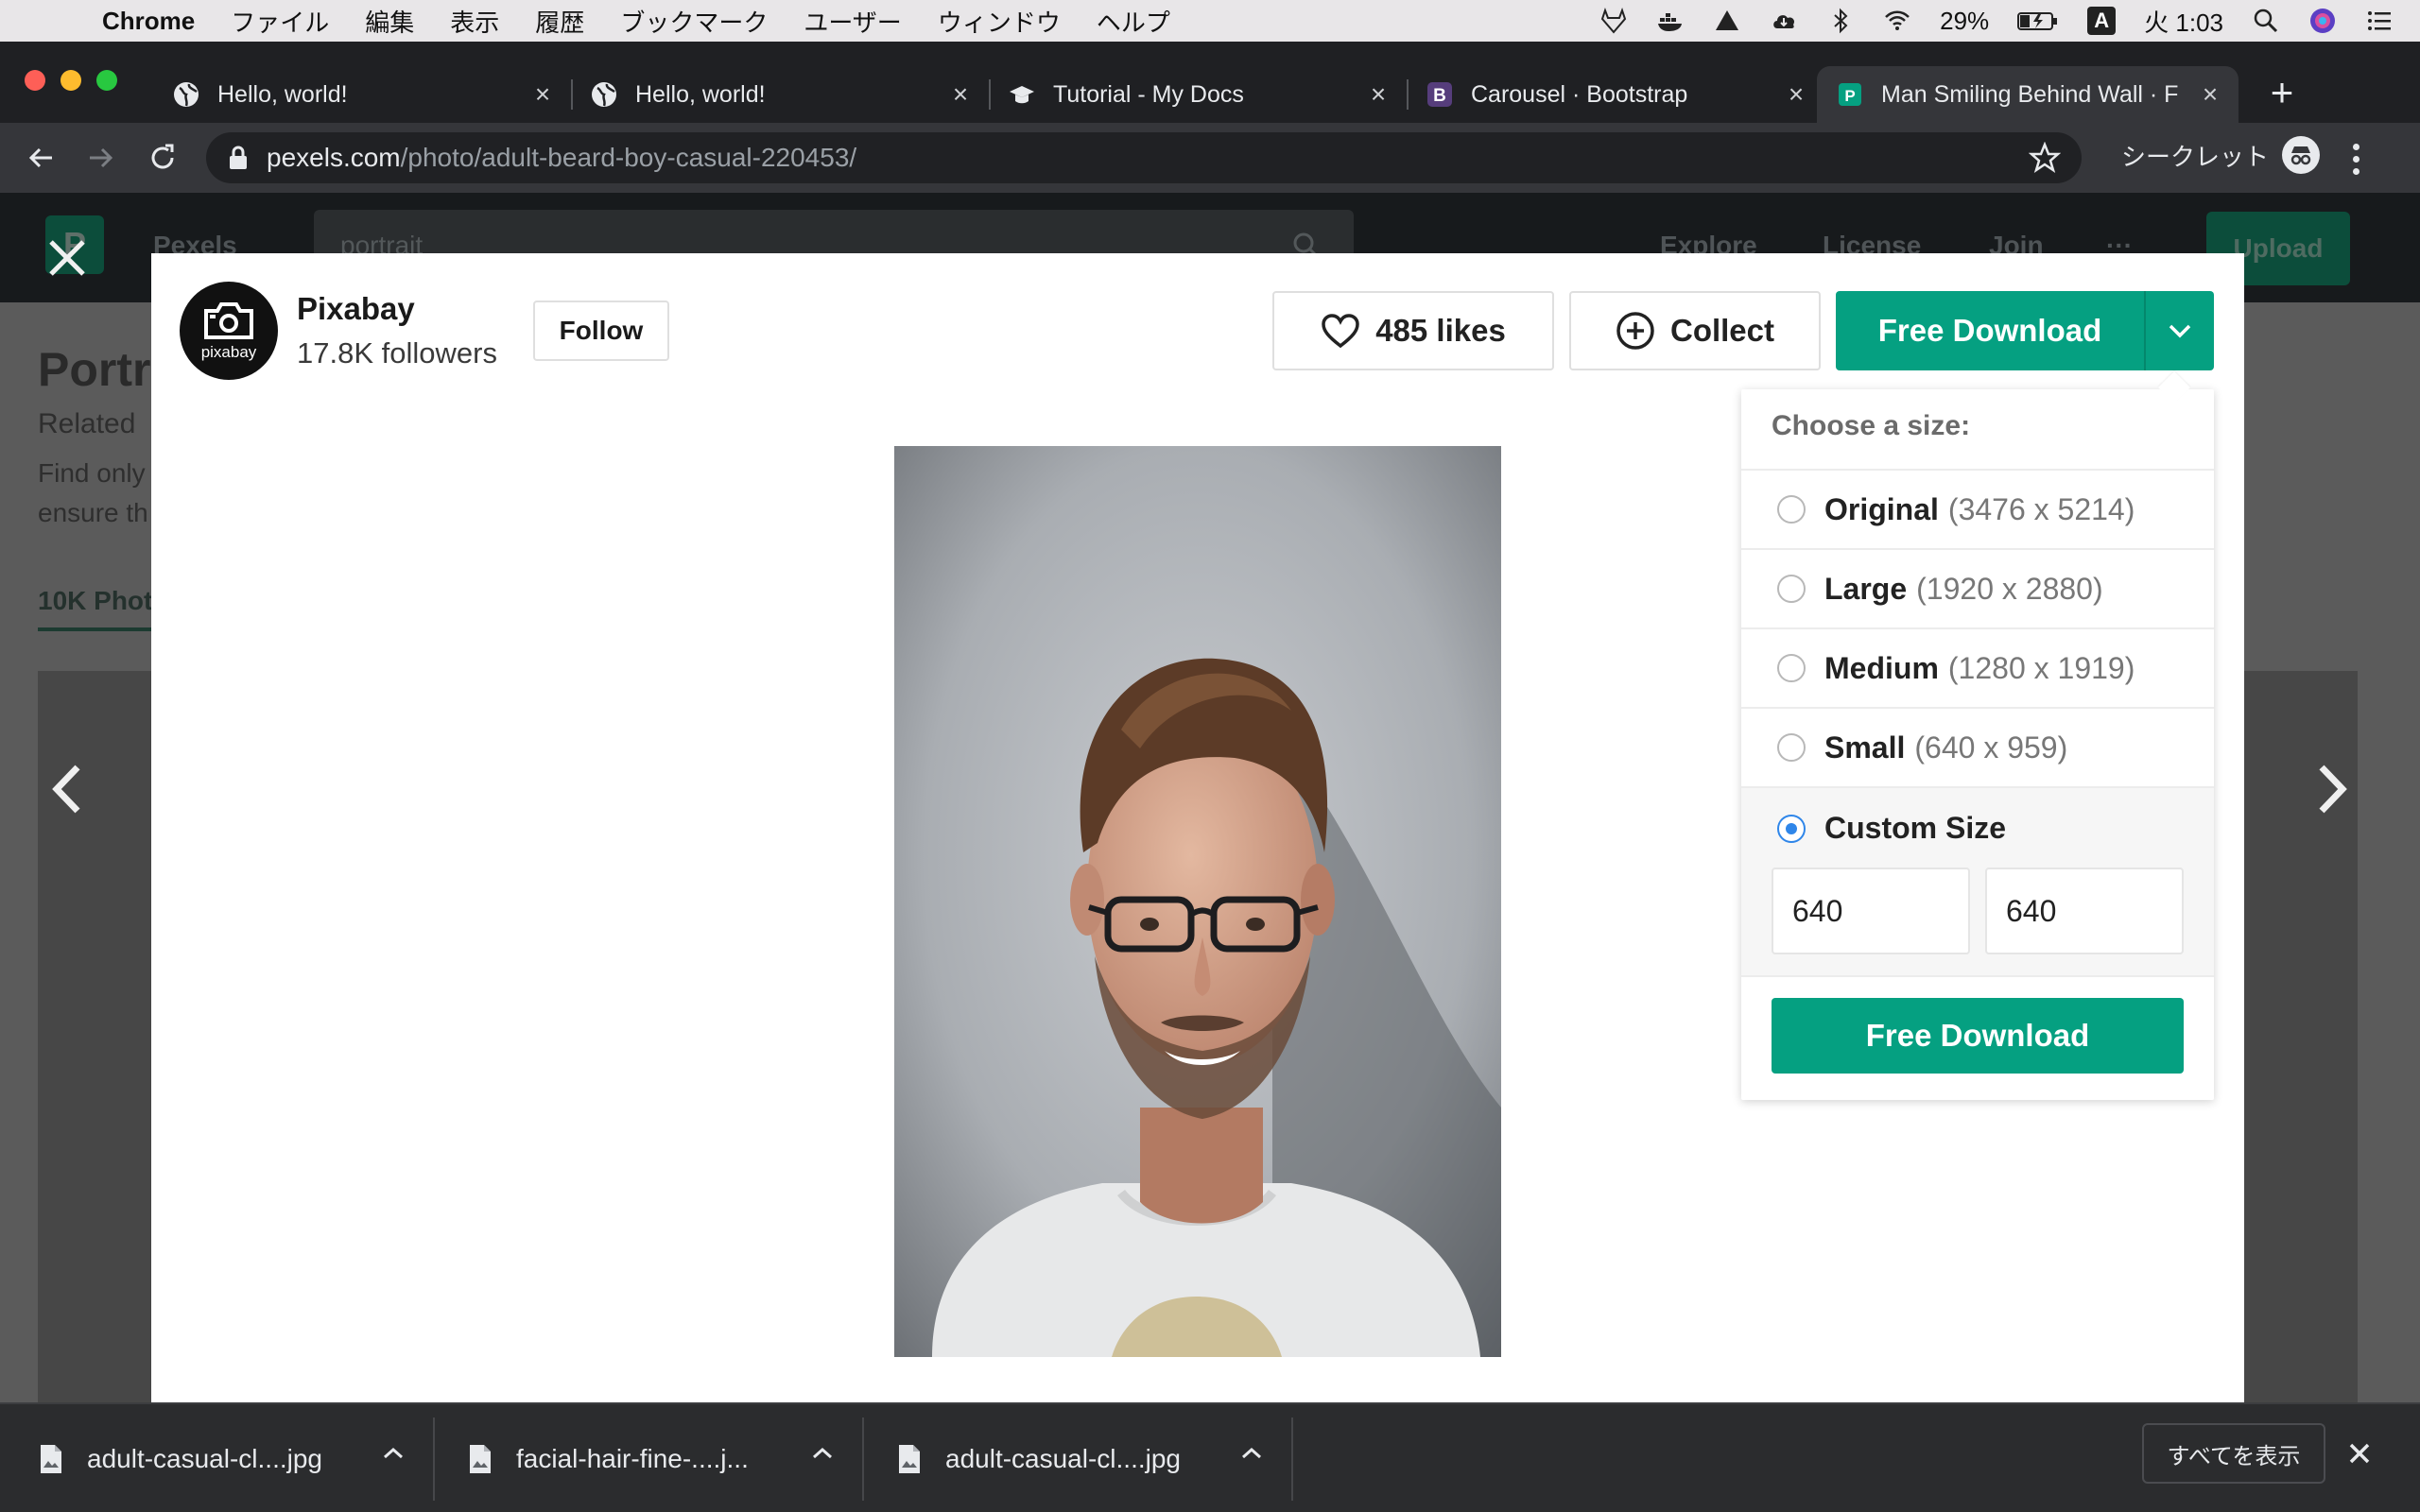 This screenshot has width=2420, height=1512. Describe the element at coordinates (694, 21) in the screenshot. I see `menu-bookmarks: ブックマーク` at that location.